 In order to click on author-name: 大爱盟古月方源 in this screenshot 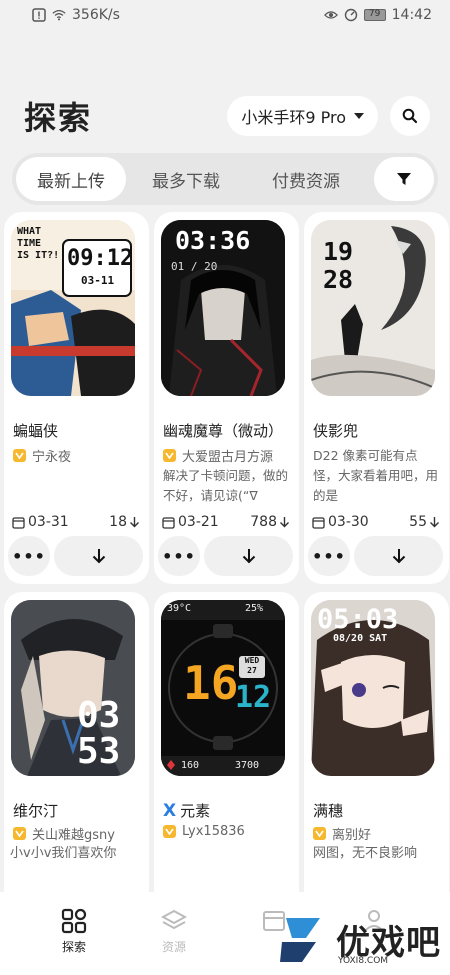, I will do `click(228, 457)`.